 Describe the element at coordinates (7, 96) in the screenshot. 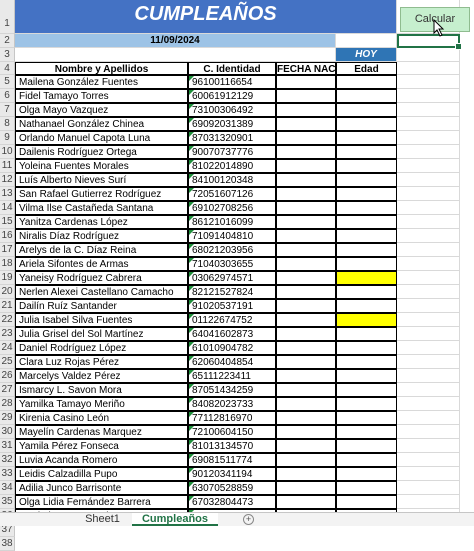

I see `row-header: 6` at that location.